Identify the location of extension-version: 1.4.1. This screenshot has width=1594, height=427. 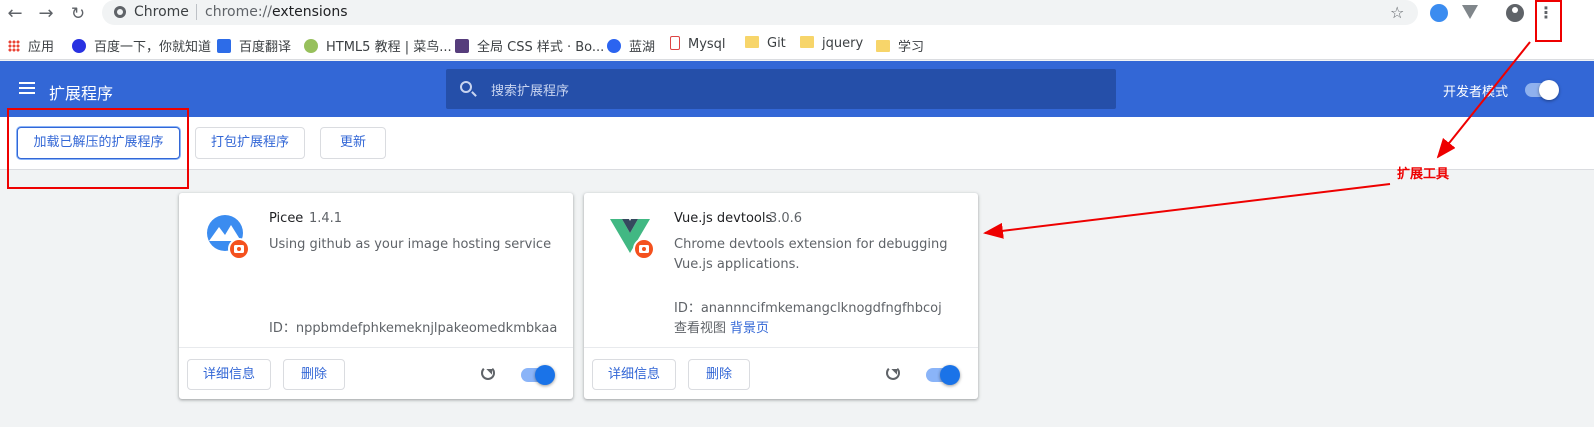
(326, 218).